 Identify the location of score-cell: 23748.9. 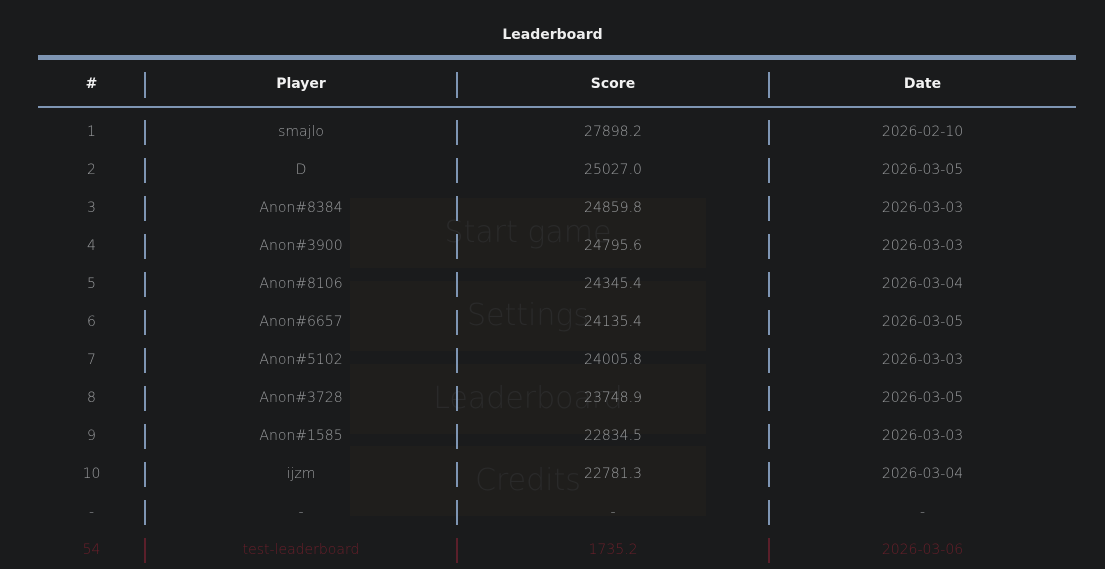
(613, 398).